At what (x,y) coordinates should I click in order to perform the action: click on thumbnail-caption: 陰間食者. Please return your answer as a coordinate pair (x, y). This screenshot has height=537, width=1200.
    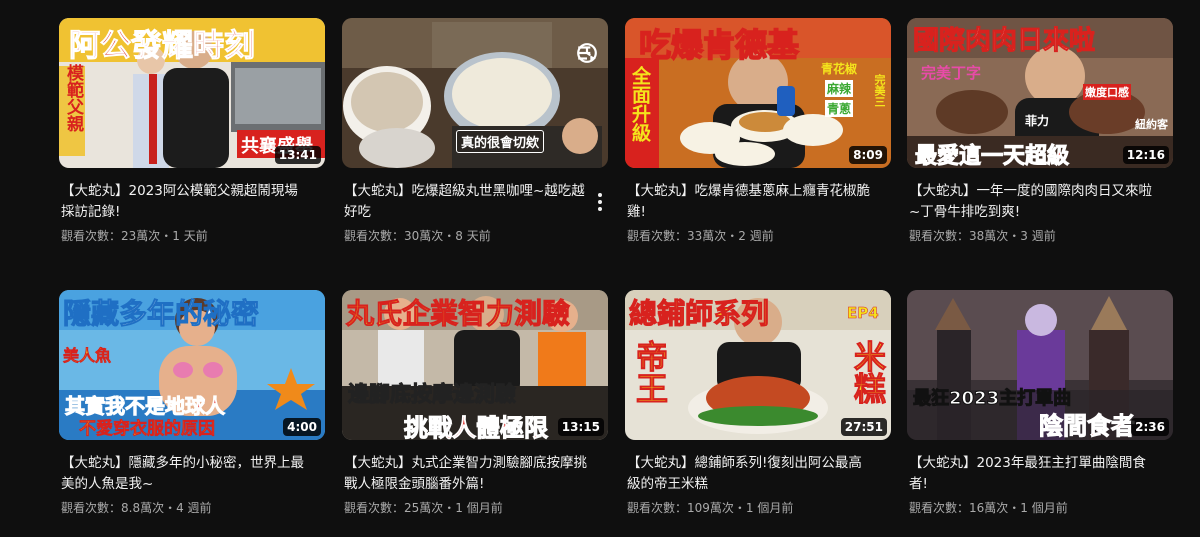
    Looking at the image, I should click on (1087, 426).